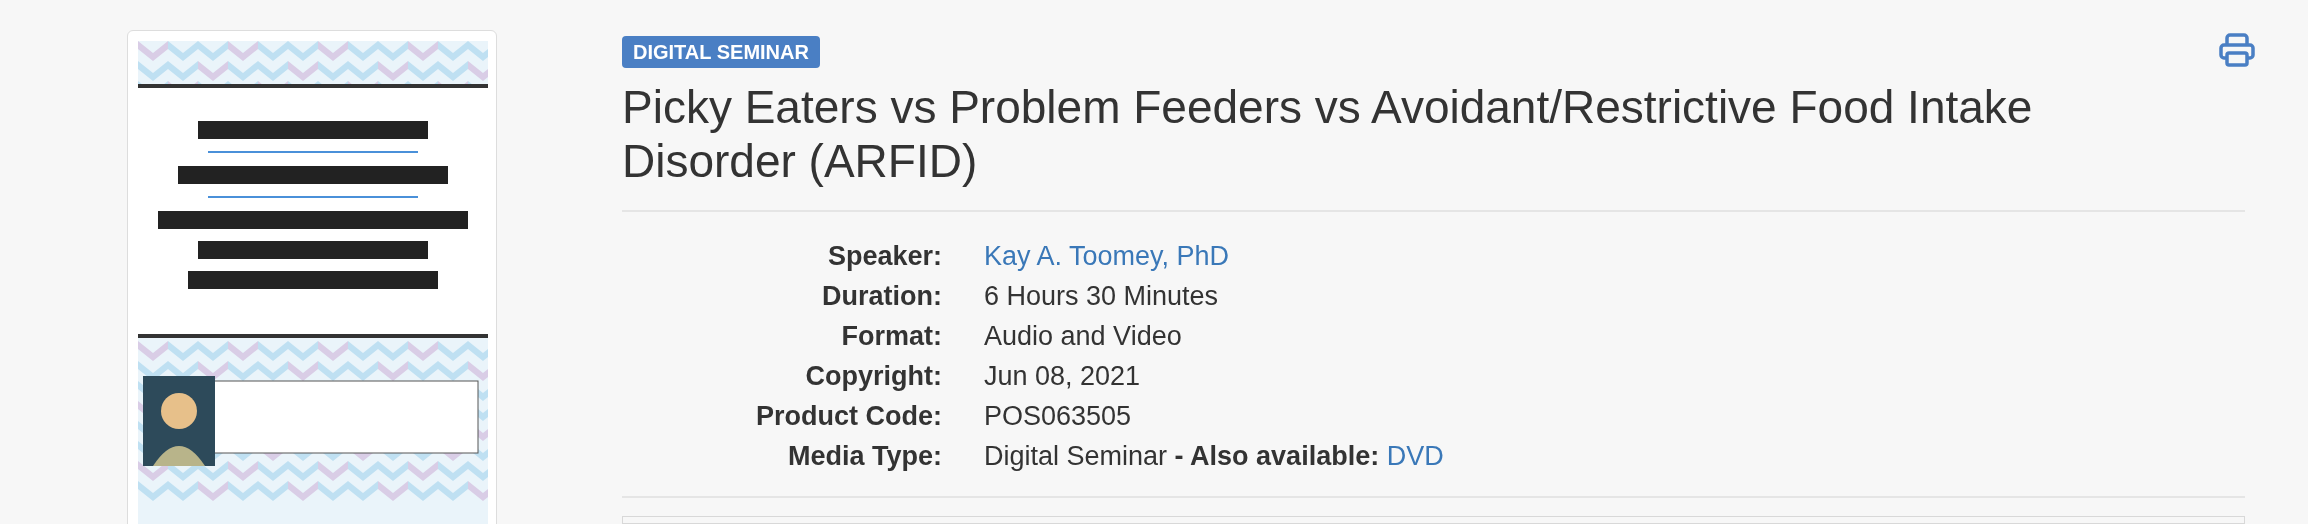  I want to click on speaker-link: Kay A. Toomey, PhD, so click(1107, 256).